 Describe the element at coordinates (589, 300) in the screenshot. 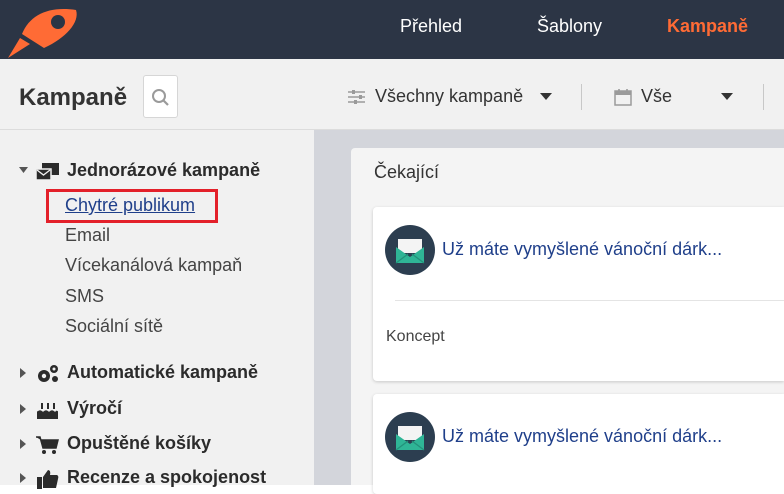

I see `card-divider` at that location.